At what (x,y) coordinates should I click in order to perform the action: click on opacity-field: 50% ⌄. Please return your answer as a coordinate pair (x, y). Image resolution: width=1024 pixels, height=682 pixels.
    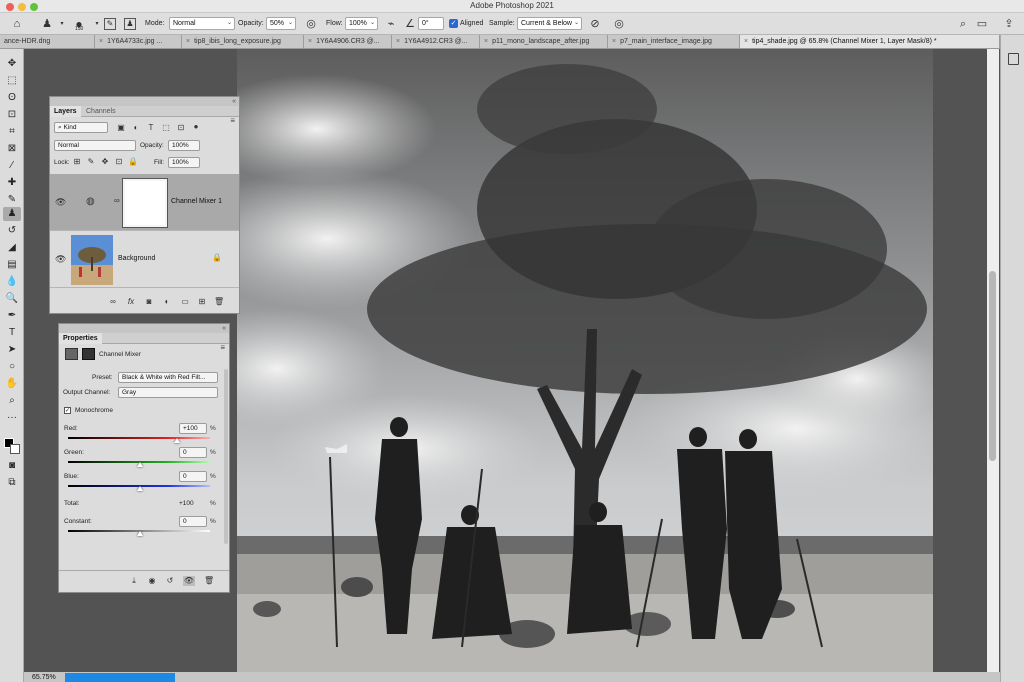
    Looking at the image, I should click on (281, 23).